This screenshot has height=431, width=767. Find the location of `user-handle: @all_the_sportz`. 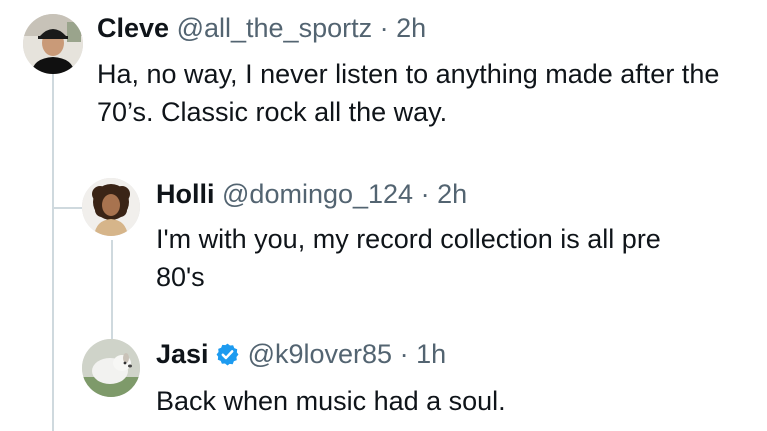

user-handle: @all_the_sportz is located at coordinates (275, 28).